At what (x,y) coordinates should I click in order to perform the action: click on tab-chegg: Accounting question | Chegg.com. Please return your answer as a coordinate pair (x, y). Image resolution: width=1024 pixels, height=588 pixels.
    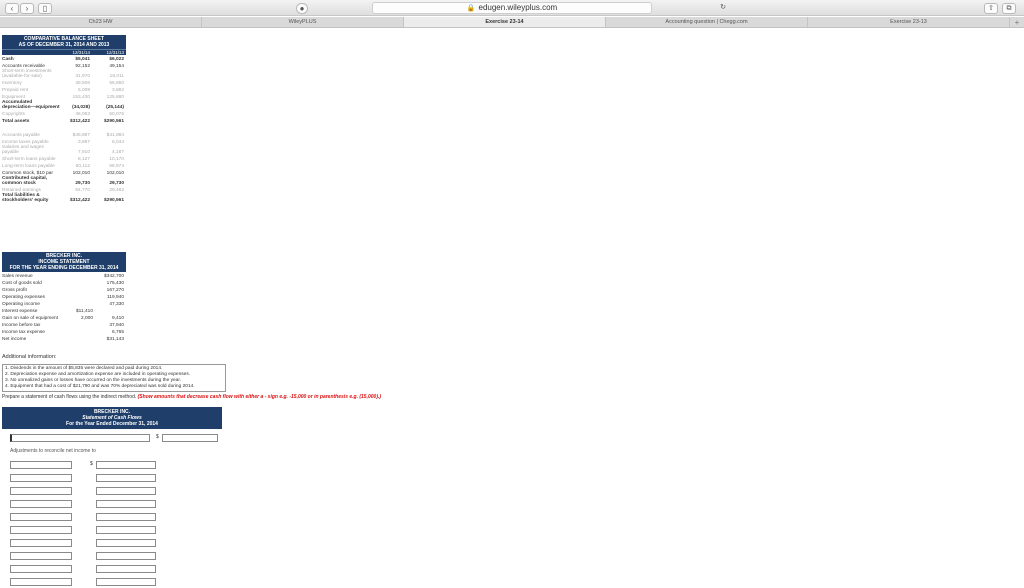
    Looking at the image, I should click on (707, 22).